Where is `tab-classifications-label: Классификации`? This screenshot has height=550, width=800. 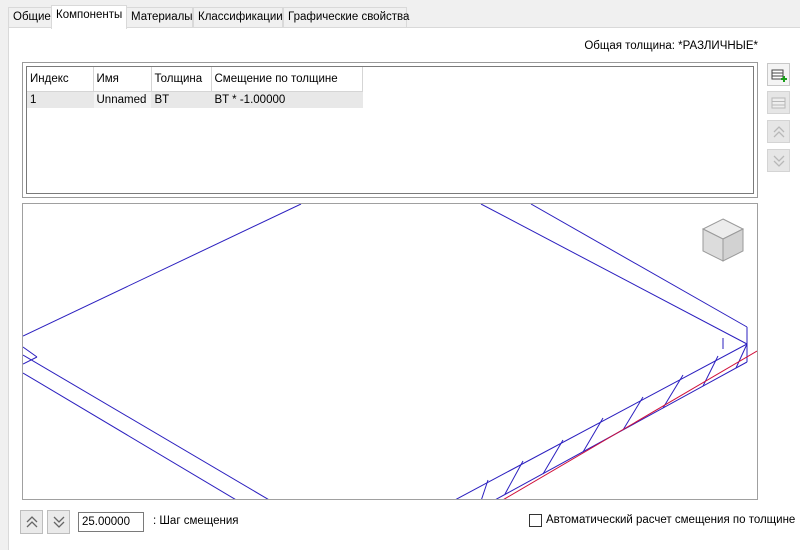 tab-classifications-label: Классификации is located at coordinates (240, 17).